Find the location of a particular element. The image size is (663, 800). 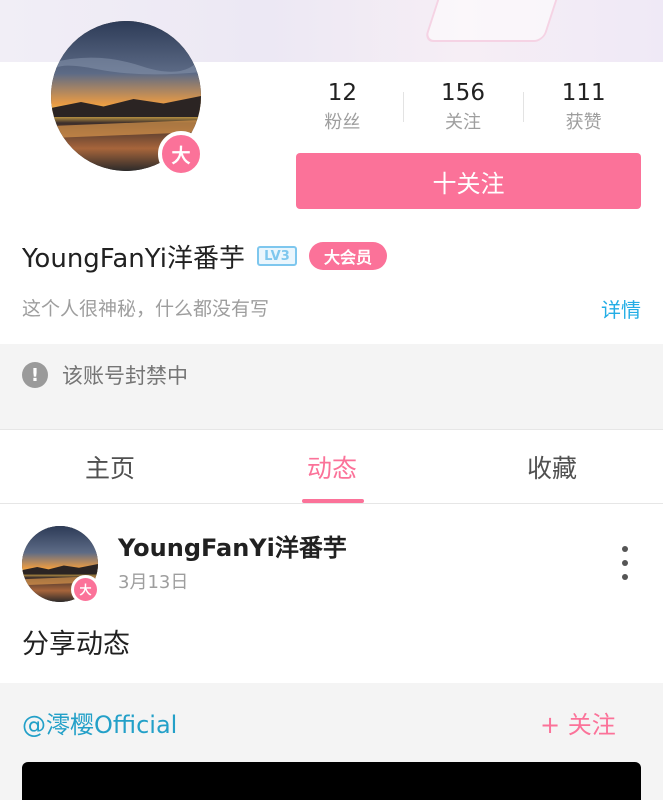

post-text: 分享动态 is located at coordinates (76, 644).